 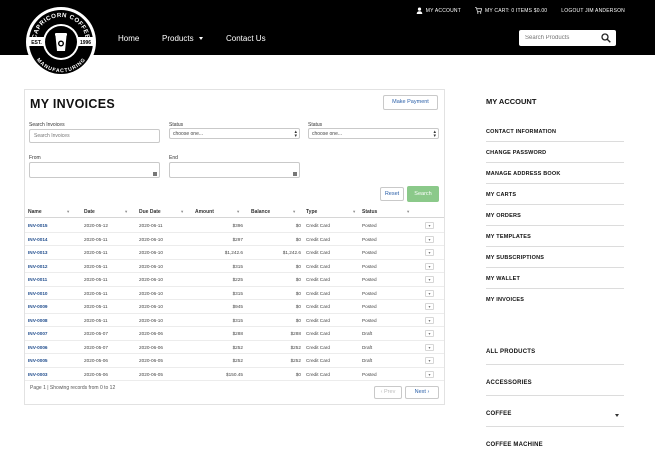 What do you see at coordinates (38, 360) in the screenshot?
I see `invoice-name-link: INV-0005` at bounding box center [38, 360].